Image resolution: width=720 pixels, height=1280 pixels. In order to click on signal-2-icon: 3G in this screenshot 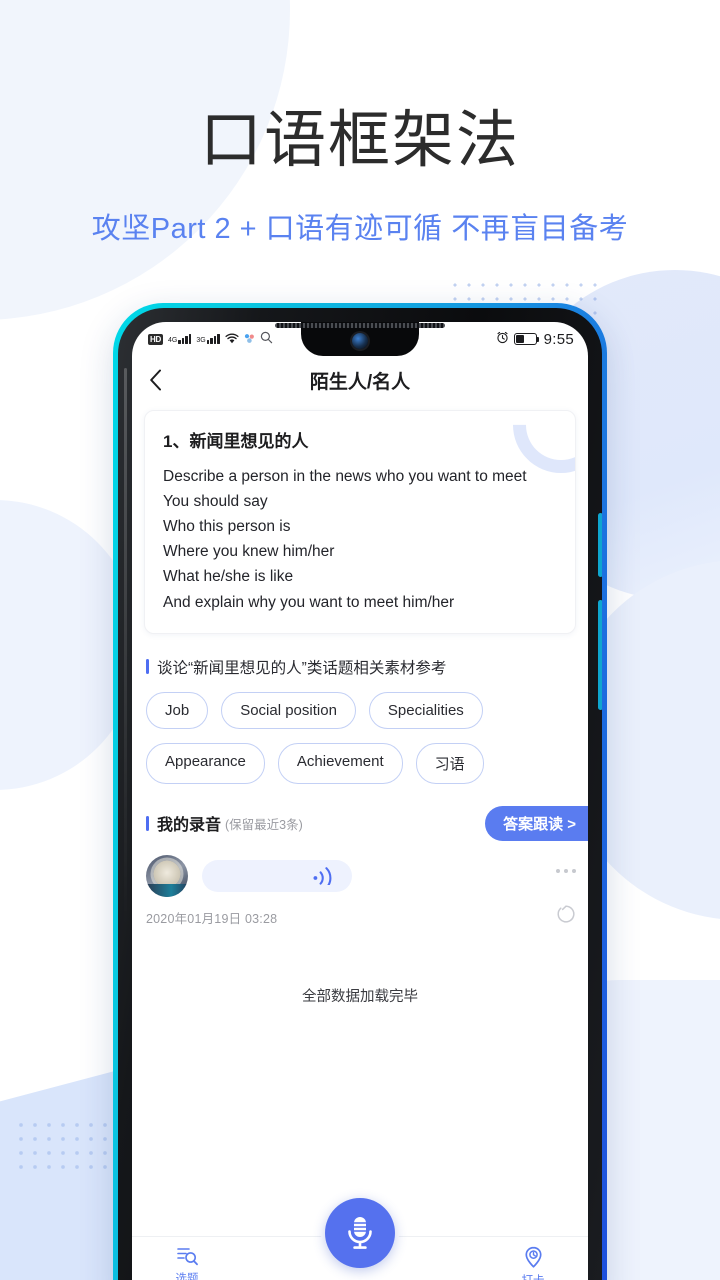, I will do `click(208, 339)`.